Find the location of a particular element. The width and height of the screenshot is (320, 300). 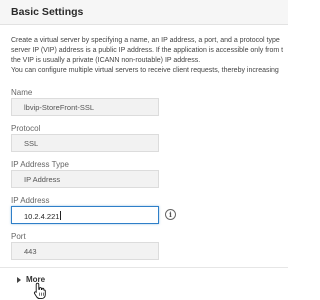

name-field: lbvip-StoreFront-SSL is located at coordinates (85, 107).